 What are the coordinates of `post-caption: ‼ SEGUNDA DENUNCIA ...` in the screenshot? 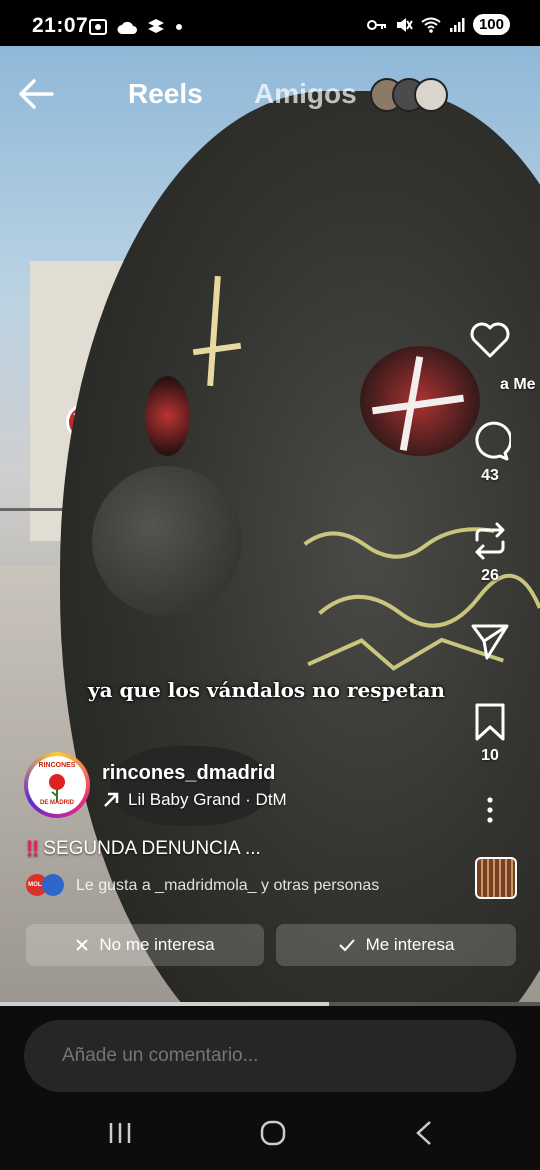 It's located at (143, 849).